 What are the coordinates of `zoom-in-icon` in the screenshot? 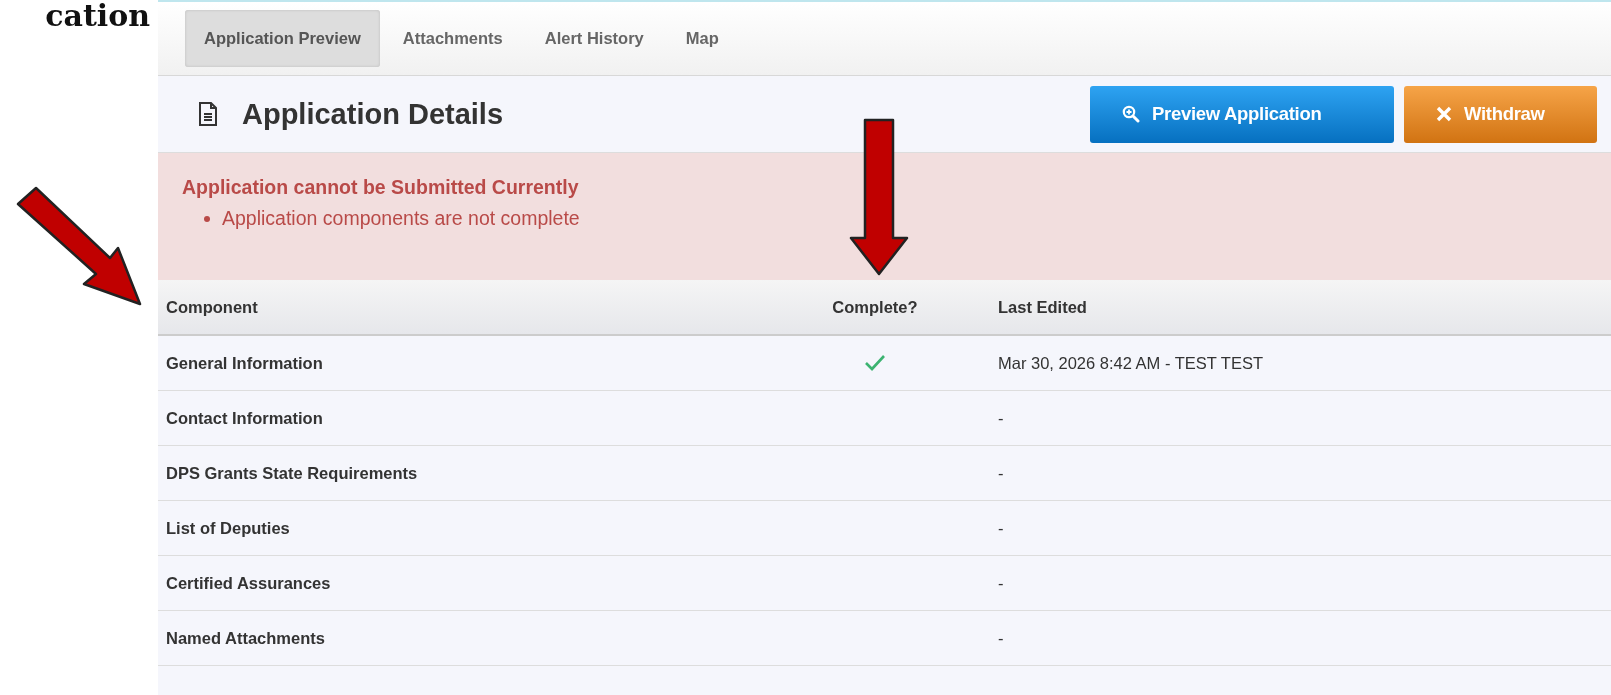 It's located at (1131, 114).